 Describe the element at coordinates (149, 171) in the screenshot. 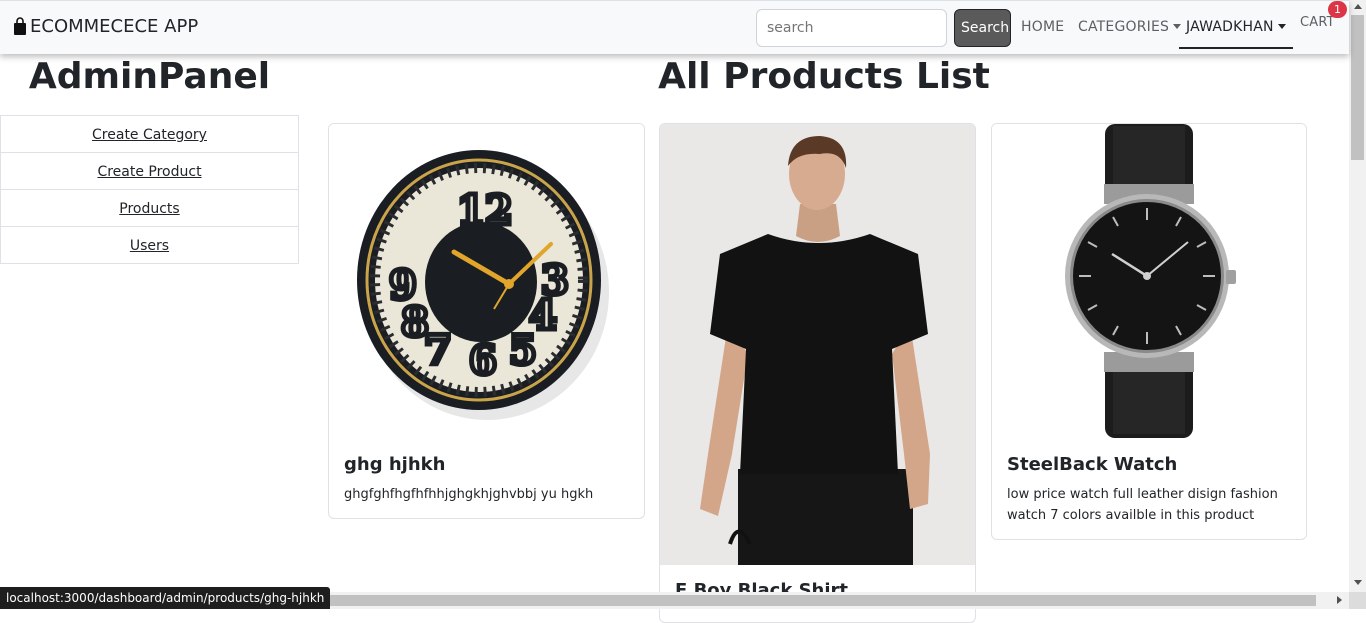

I see `menu-item-create-product: Create Product` at that location.